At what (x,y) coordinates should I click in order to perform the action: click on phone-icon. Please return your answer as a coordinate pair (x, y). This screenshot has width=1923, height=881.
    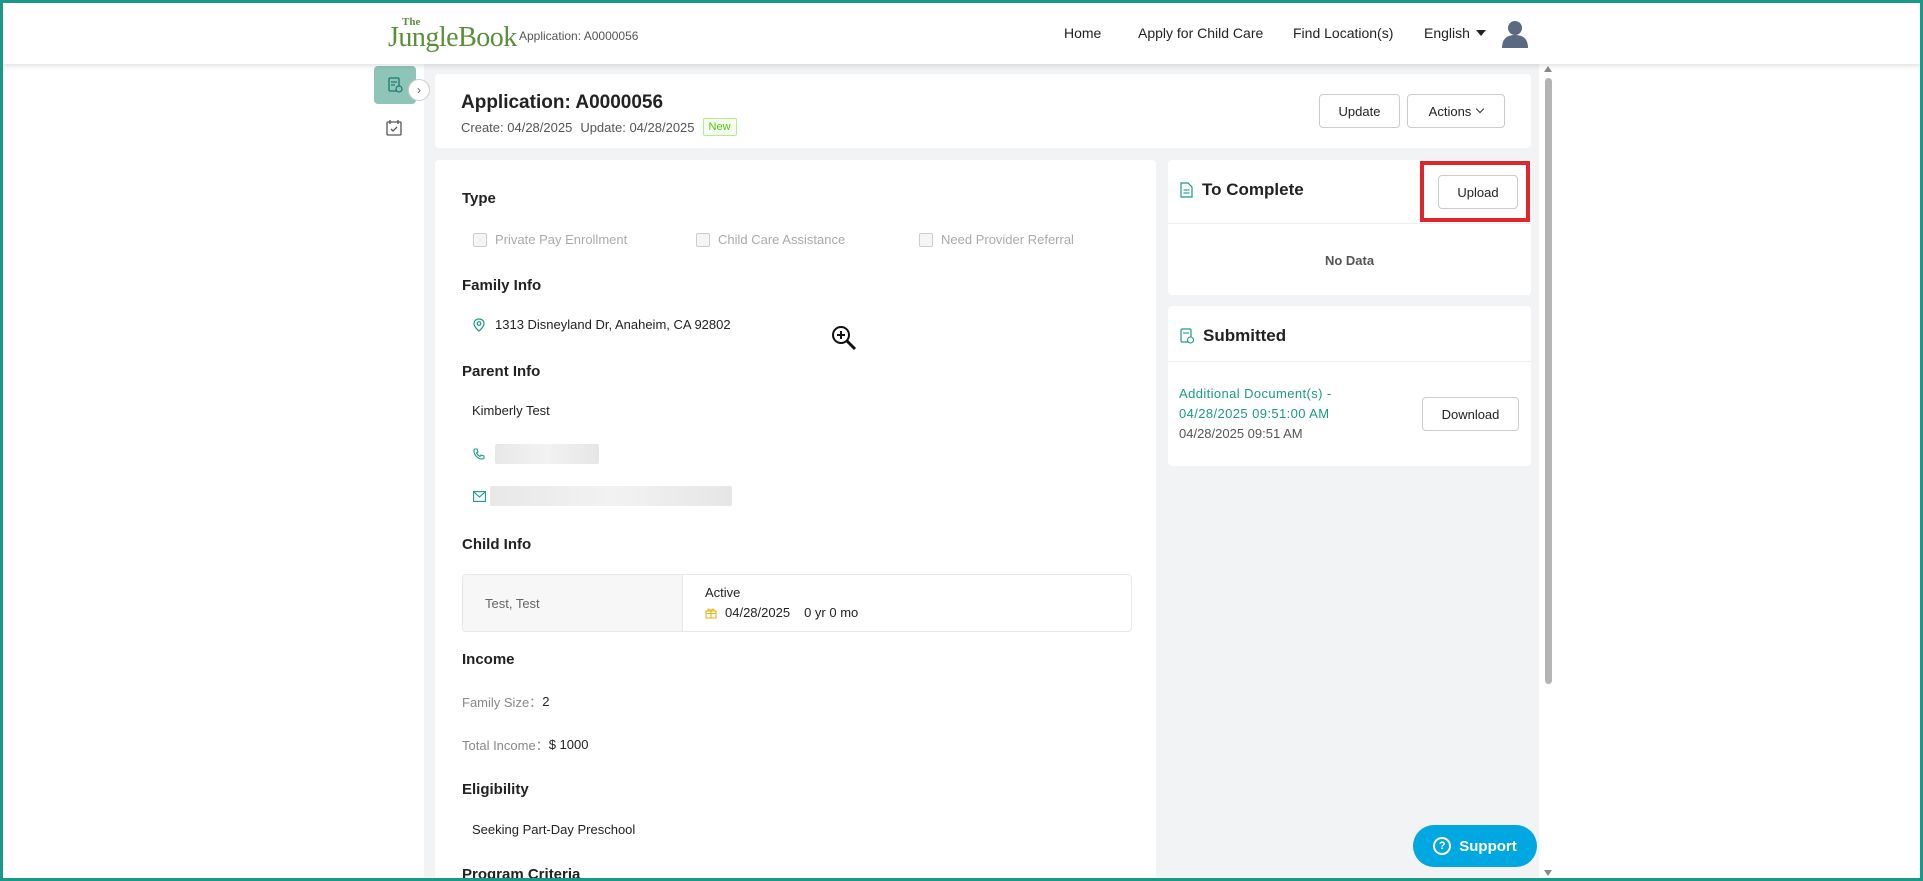
    Looking at the image, I should click on (479, 454).